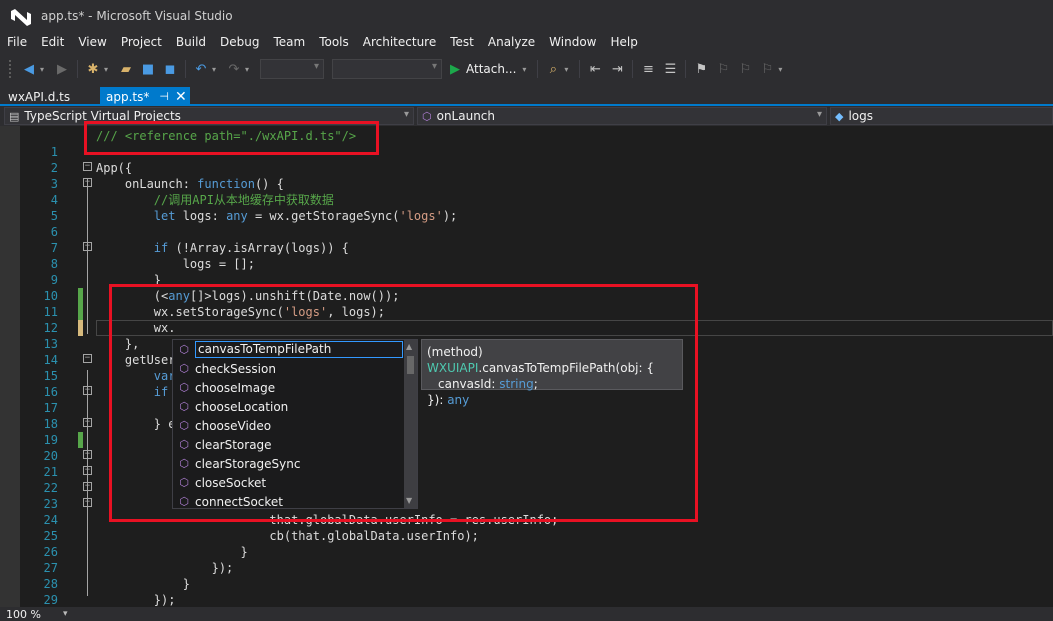 This screenshot has height=621, width=1053. Describe the element at coordinates (455, 69) in the screenshot. I see `start-debugging-icon: ▶` at that location.